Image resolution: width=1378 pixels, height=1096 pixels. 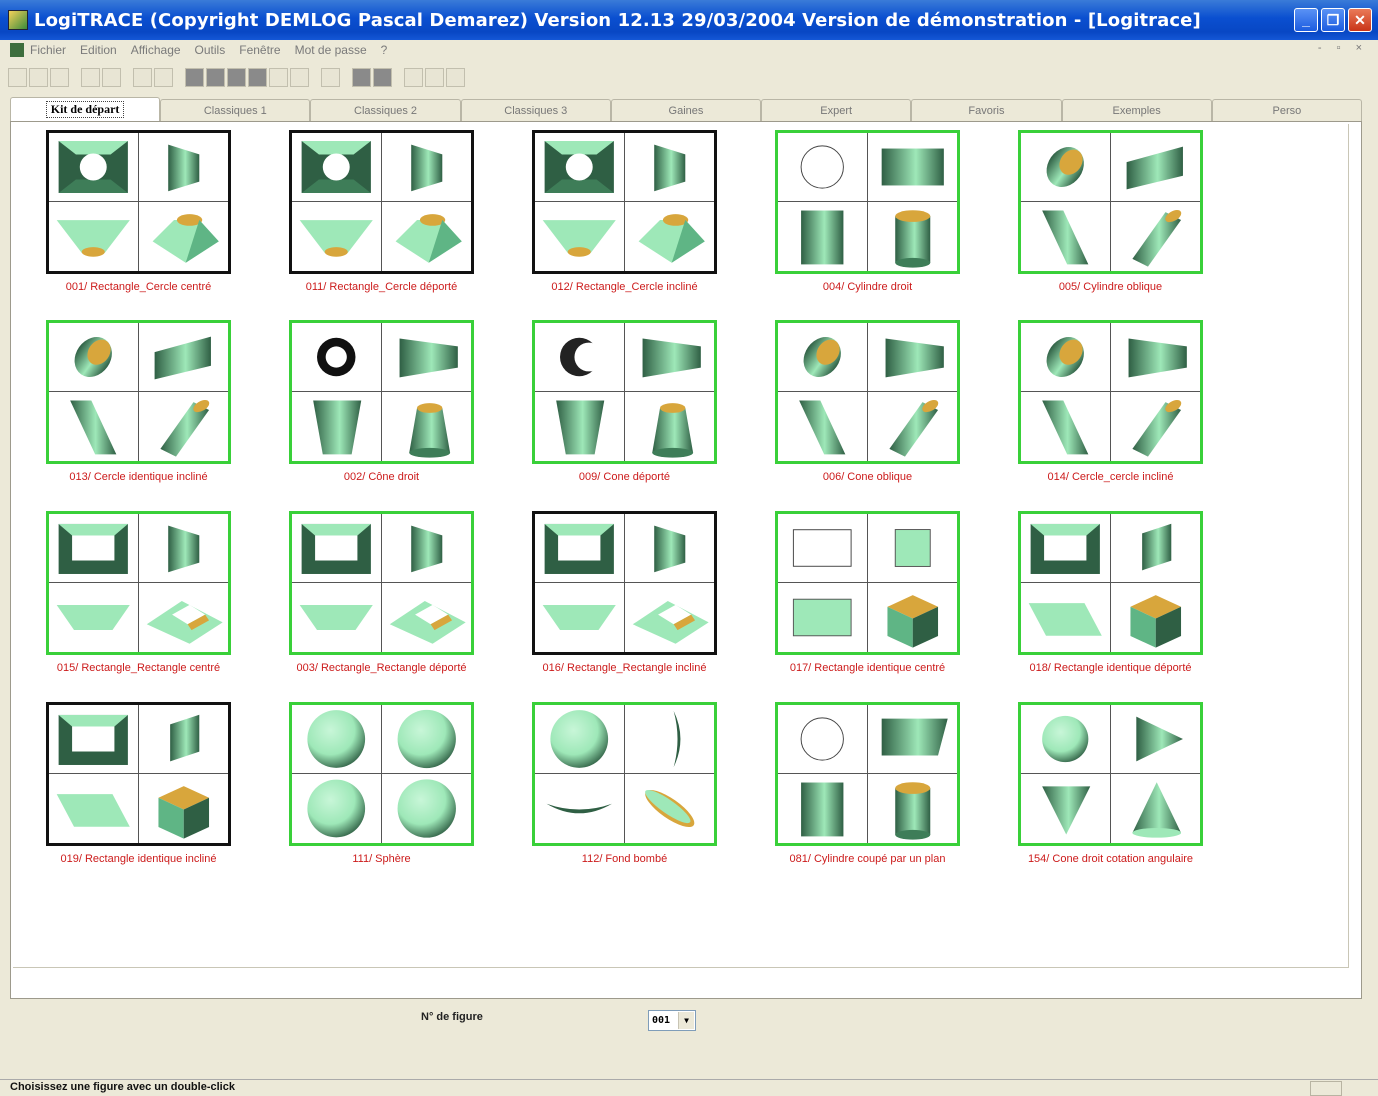 I want to click on figure-card: 001/ Rectangle_Cercle centré, so click(x=146, y=211).